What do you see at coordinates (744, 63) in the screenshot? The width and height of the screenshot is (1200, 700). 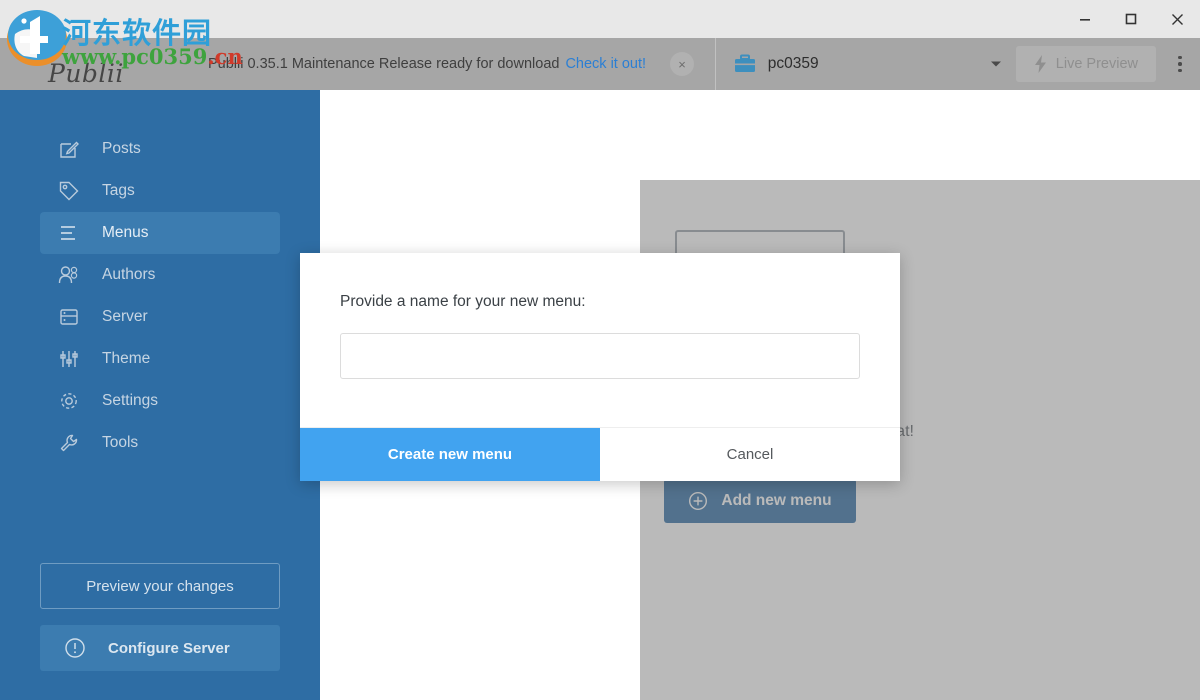 I see `briefcase-icon` at bounding box center [744, 63].